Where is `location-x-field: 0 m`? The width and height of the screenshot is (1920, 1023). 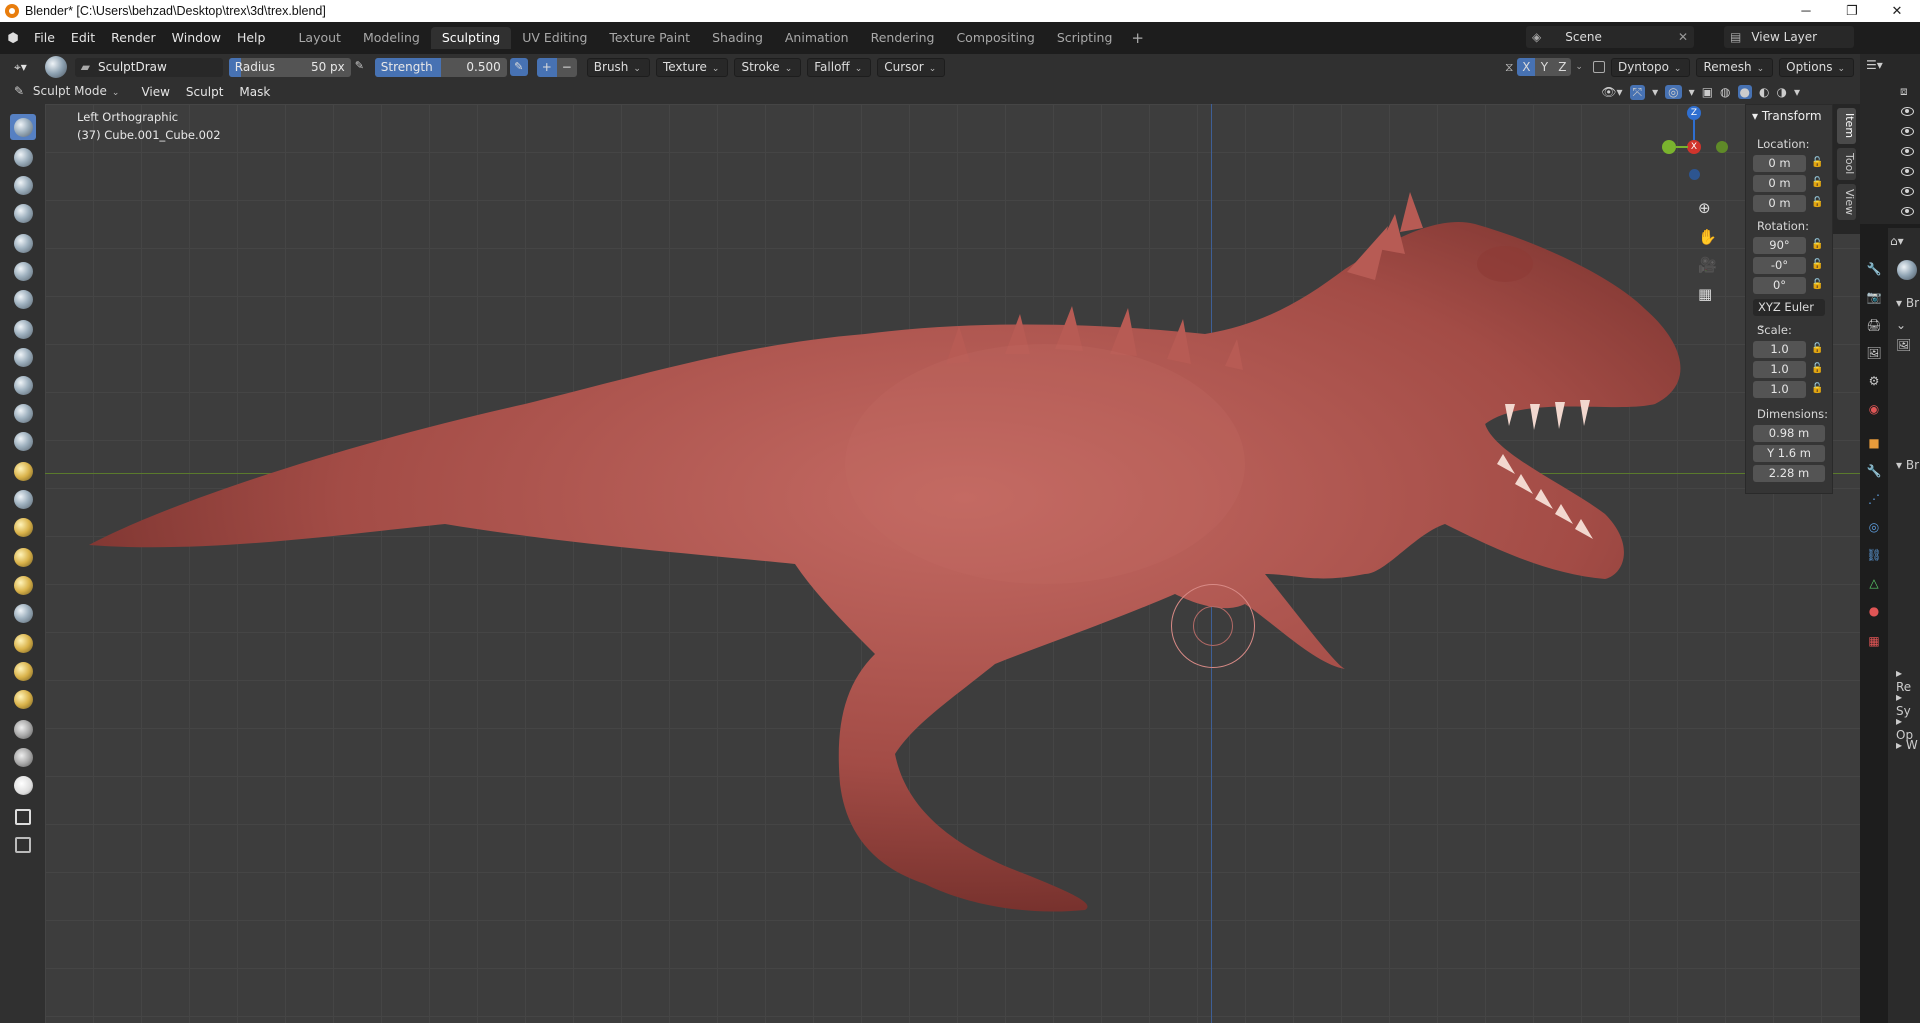 location-x-field: 0 m is located at coordinates (1779, 163).